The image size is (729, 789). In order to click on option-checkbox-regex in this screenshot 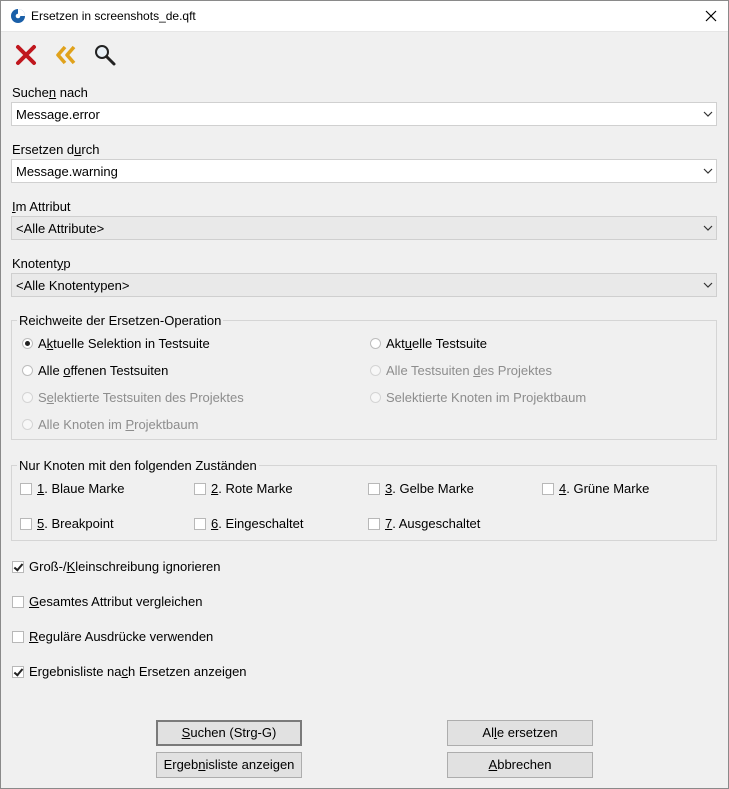, I will do `click(18, 637)`.